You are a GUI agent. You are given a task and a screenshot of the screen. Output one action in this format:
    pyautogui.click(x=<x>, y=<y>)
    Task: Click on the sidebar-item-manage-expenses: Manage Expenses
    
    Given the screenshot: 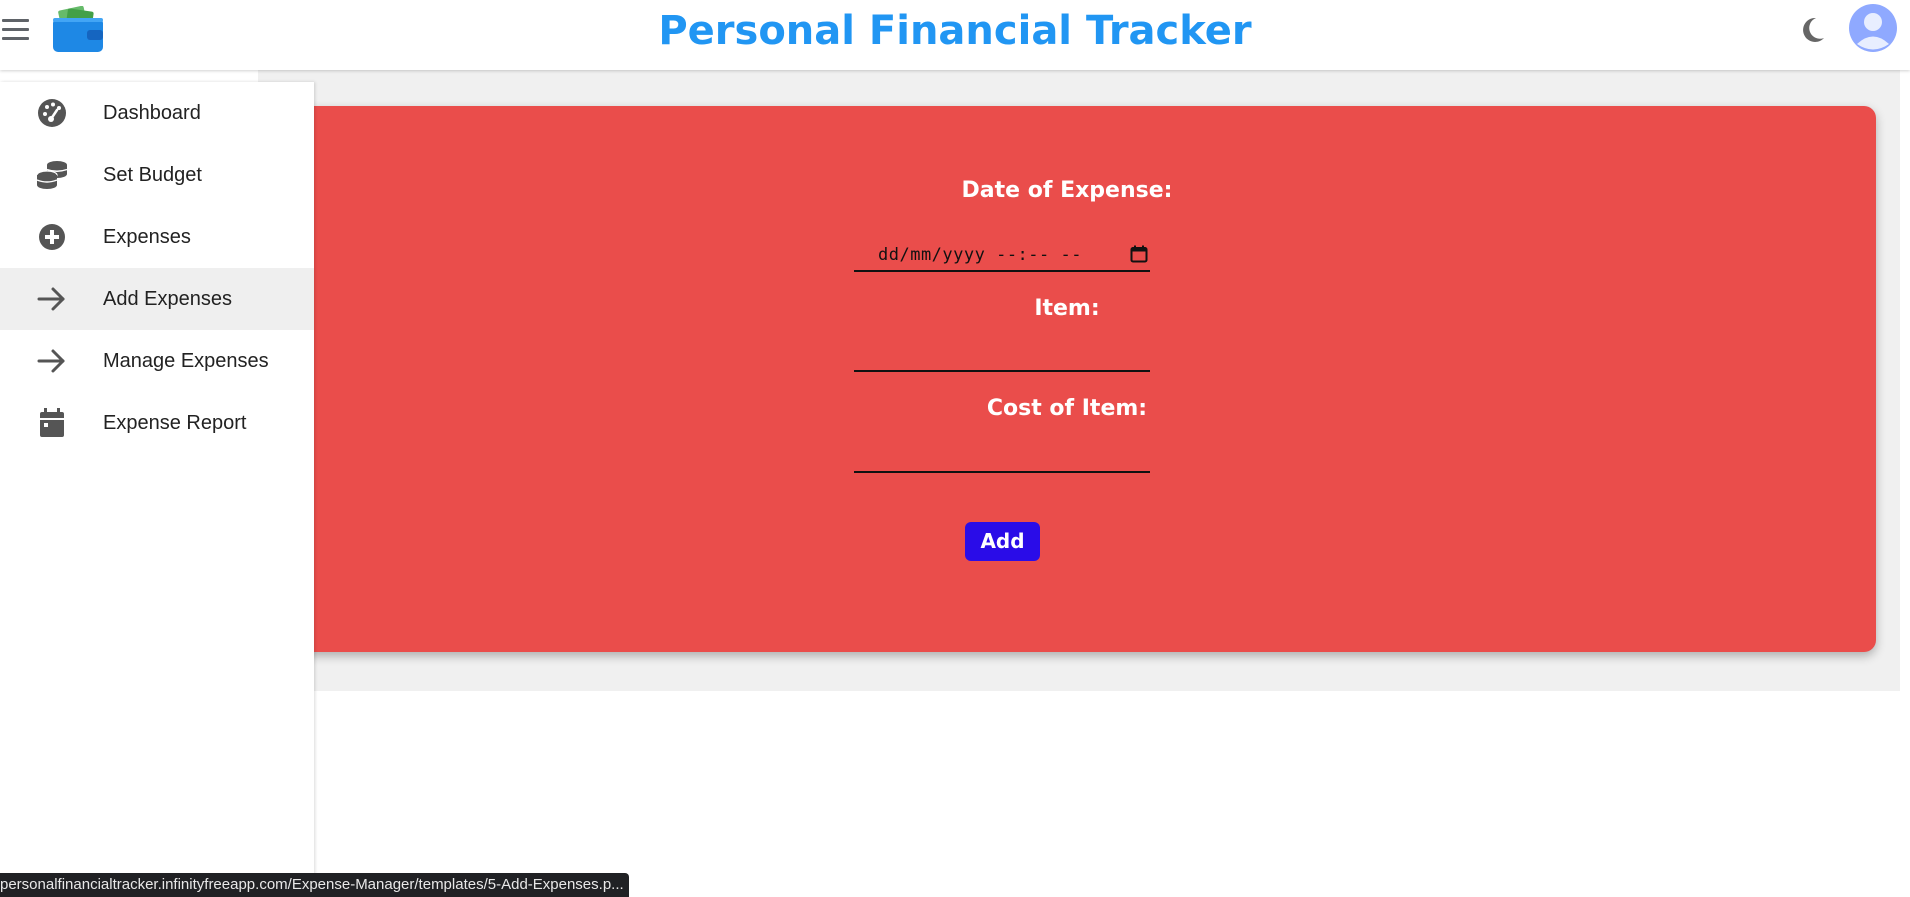 What is the action you would take?
    pyautogui.click(x=157, y=361)
    